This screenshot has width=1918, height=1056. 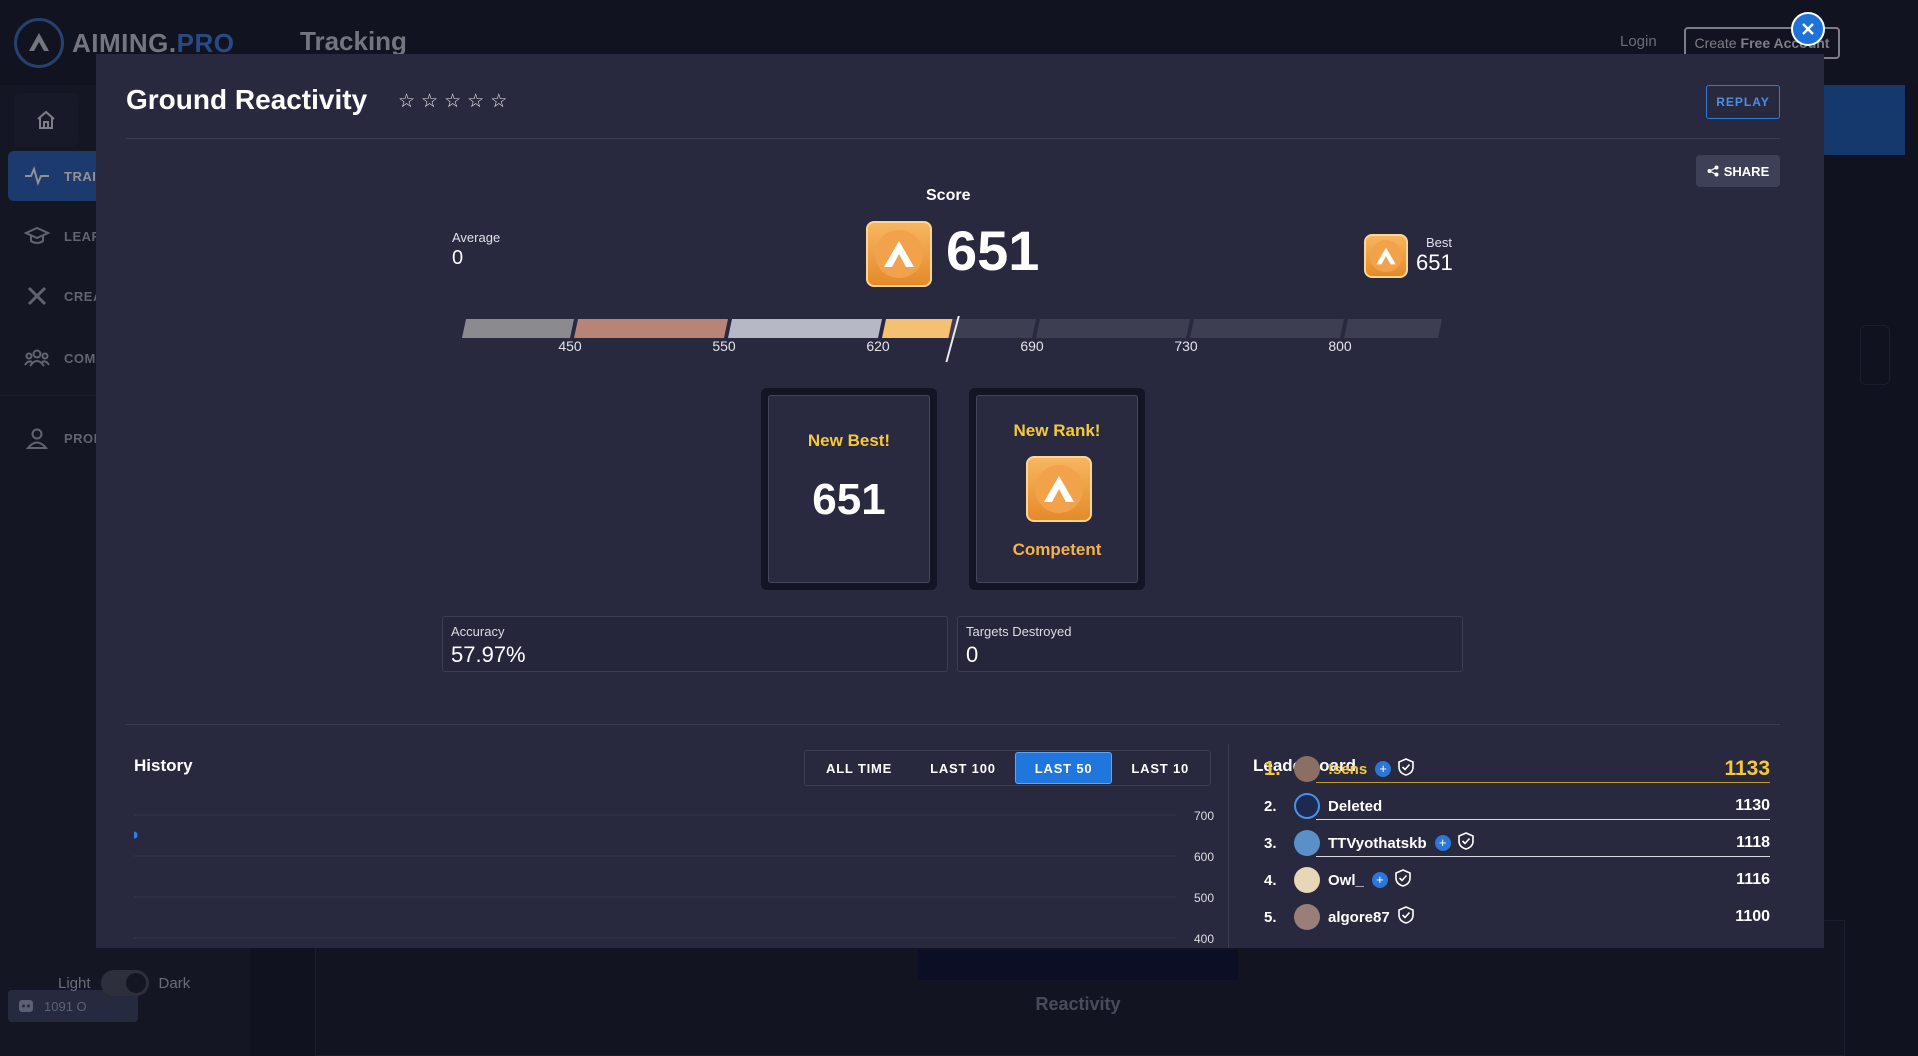 What do you see at coordinates (1517, 769) in the screenshot?
I see `leaderboard-row: 1. !sens +1133` at bounding box center [1517, 769].